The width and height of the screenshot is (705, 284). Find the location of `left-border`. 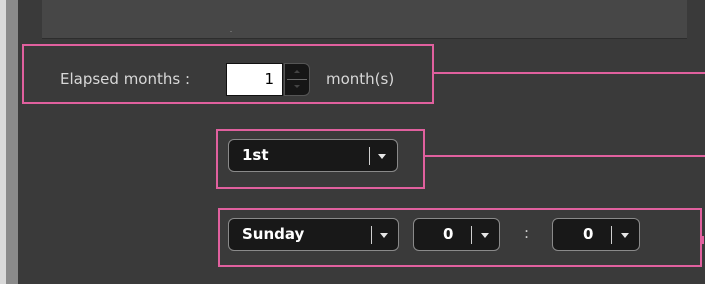

left-border is located at coordinates (12, 142).